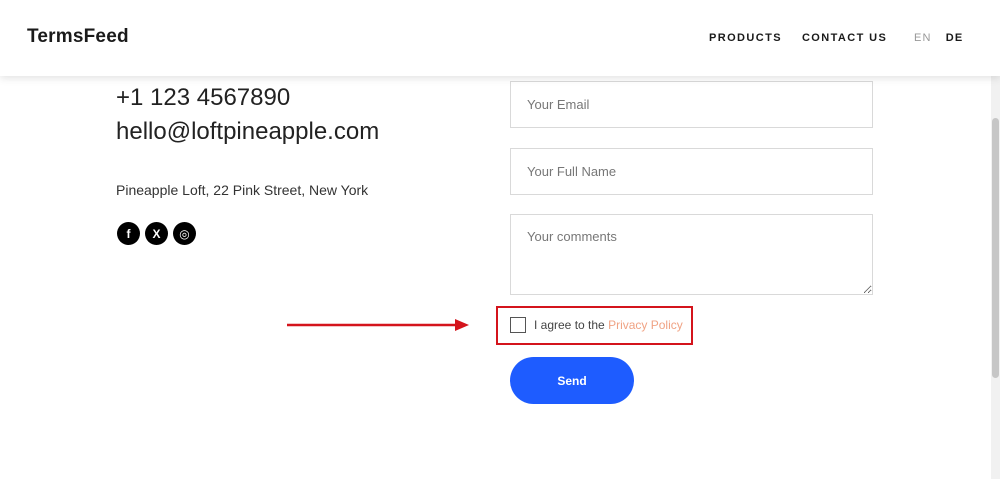 This screenshot has width=1000, height=479. Describe the element at coordinates (571, 325) in the screenshot. I see `agree-prefix: I agree to the` at that location.